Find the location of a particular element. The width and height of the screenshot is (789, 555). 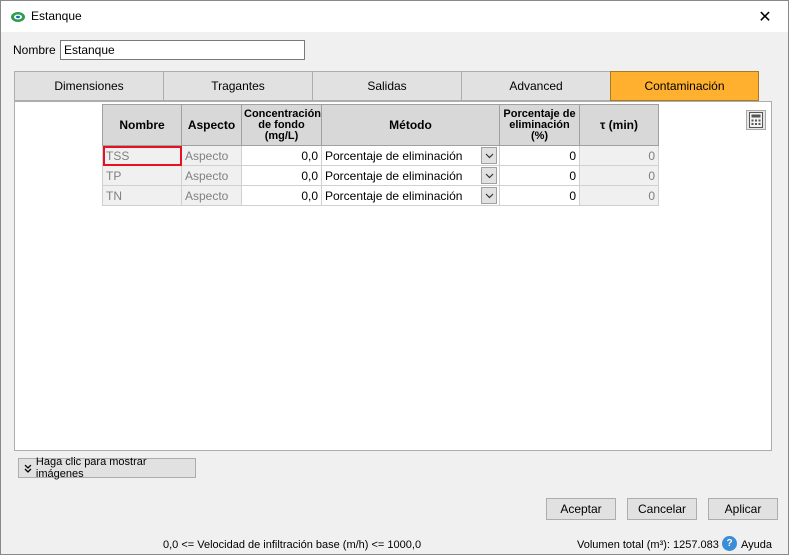

tab-contaminacion: Contaminación is located at coordinates (684, 86).